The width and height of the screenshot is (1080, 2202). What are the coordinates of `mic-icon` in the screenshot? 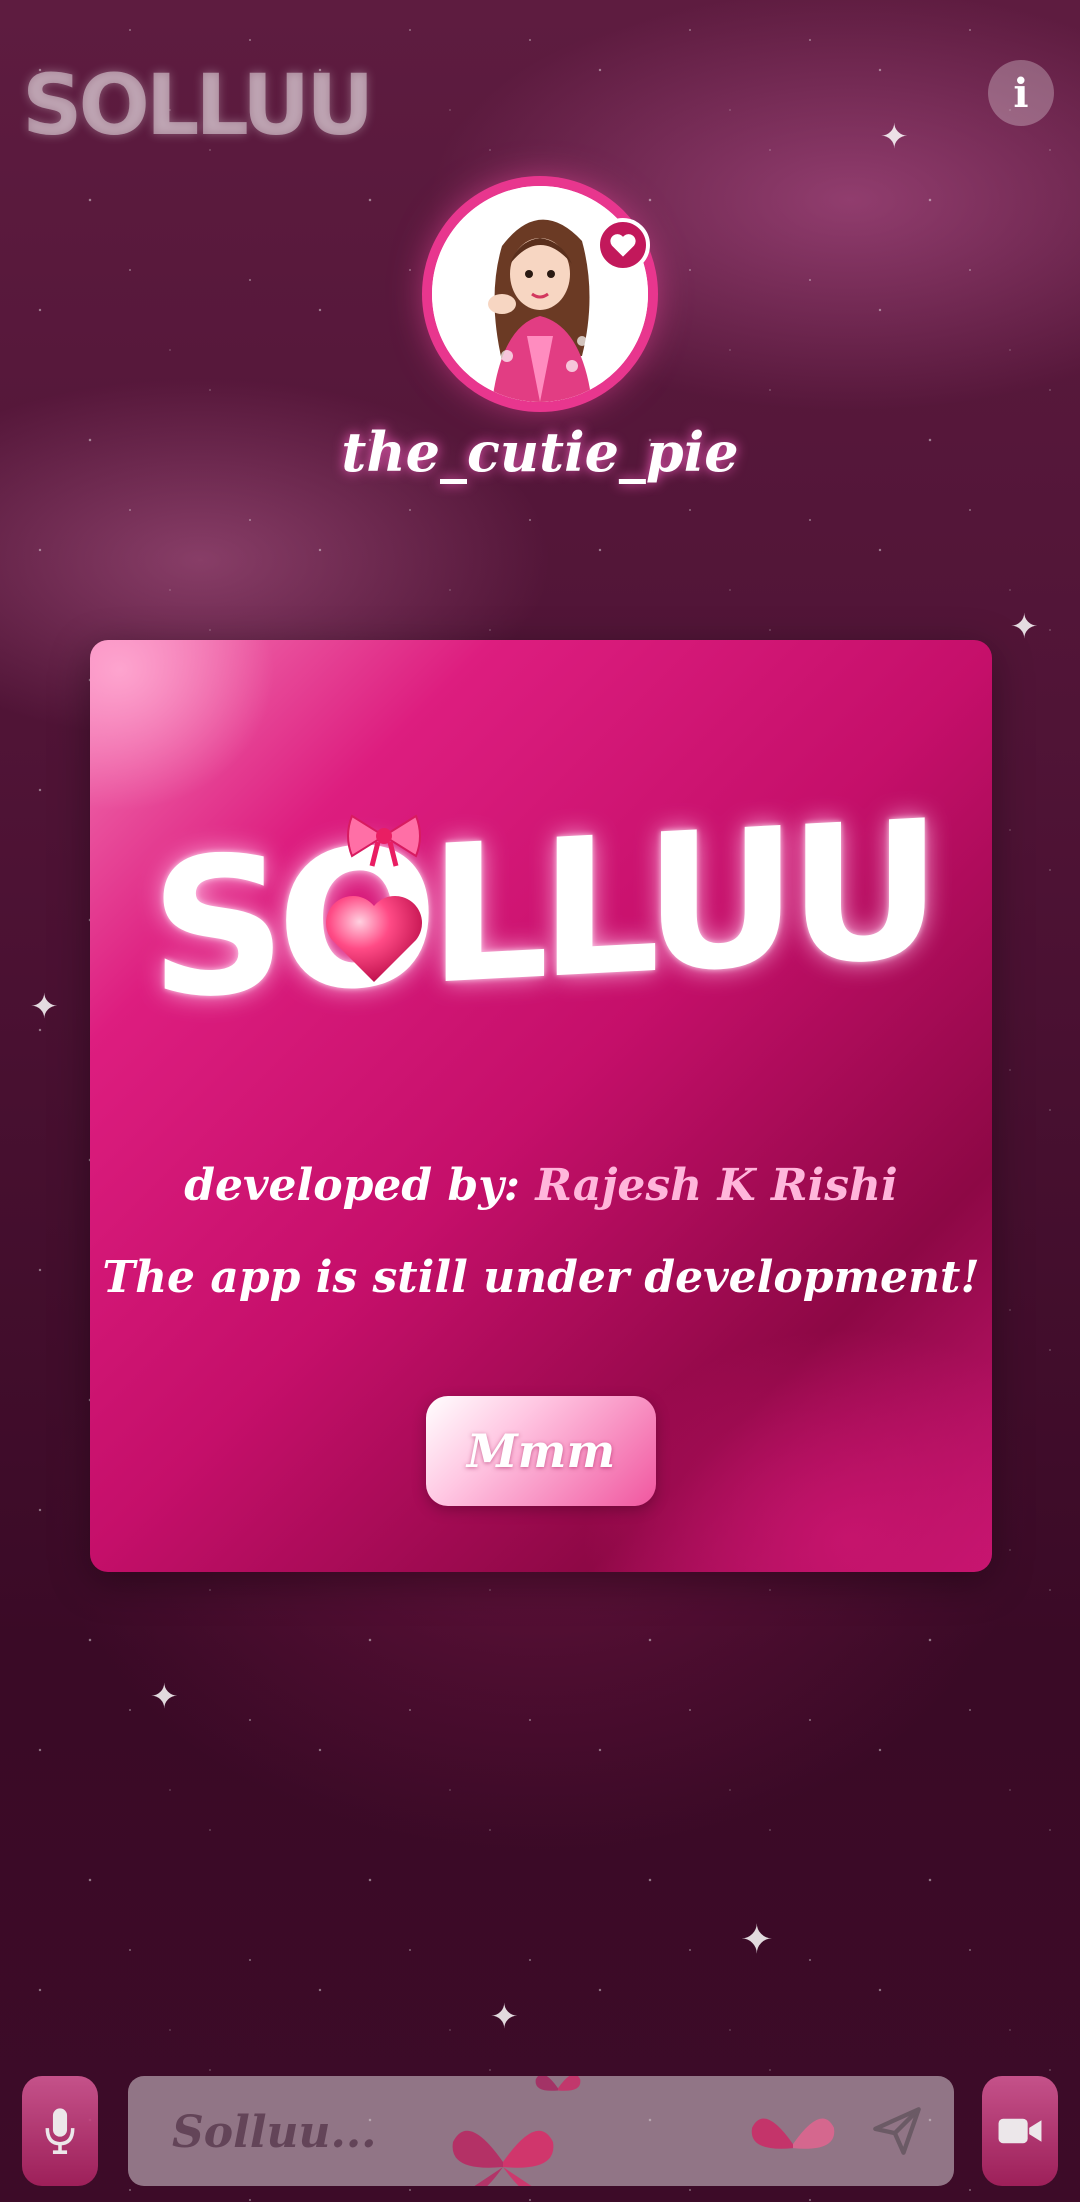 It's located at (60, 2131).